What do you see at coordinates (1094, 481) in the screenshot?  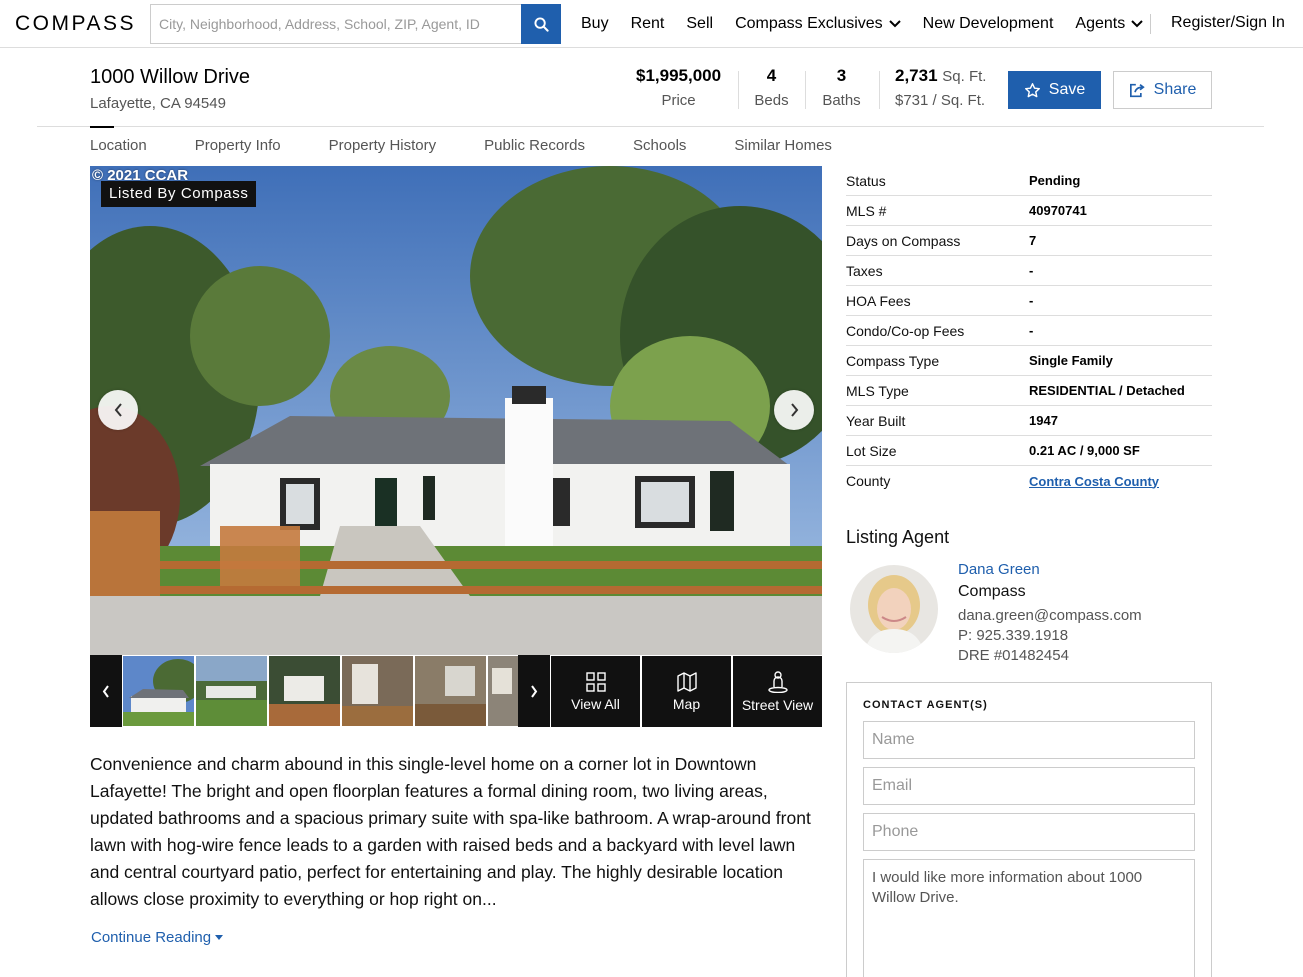 I see `county-link: Contra Costa County` at bounding box center [1094, 481].